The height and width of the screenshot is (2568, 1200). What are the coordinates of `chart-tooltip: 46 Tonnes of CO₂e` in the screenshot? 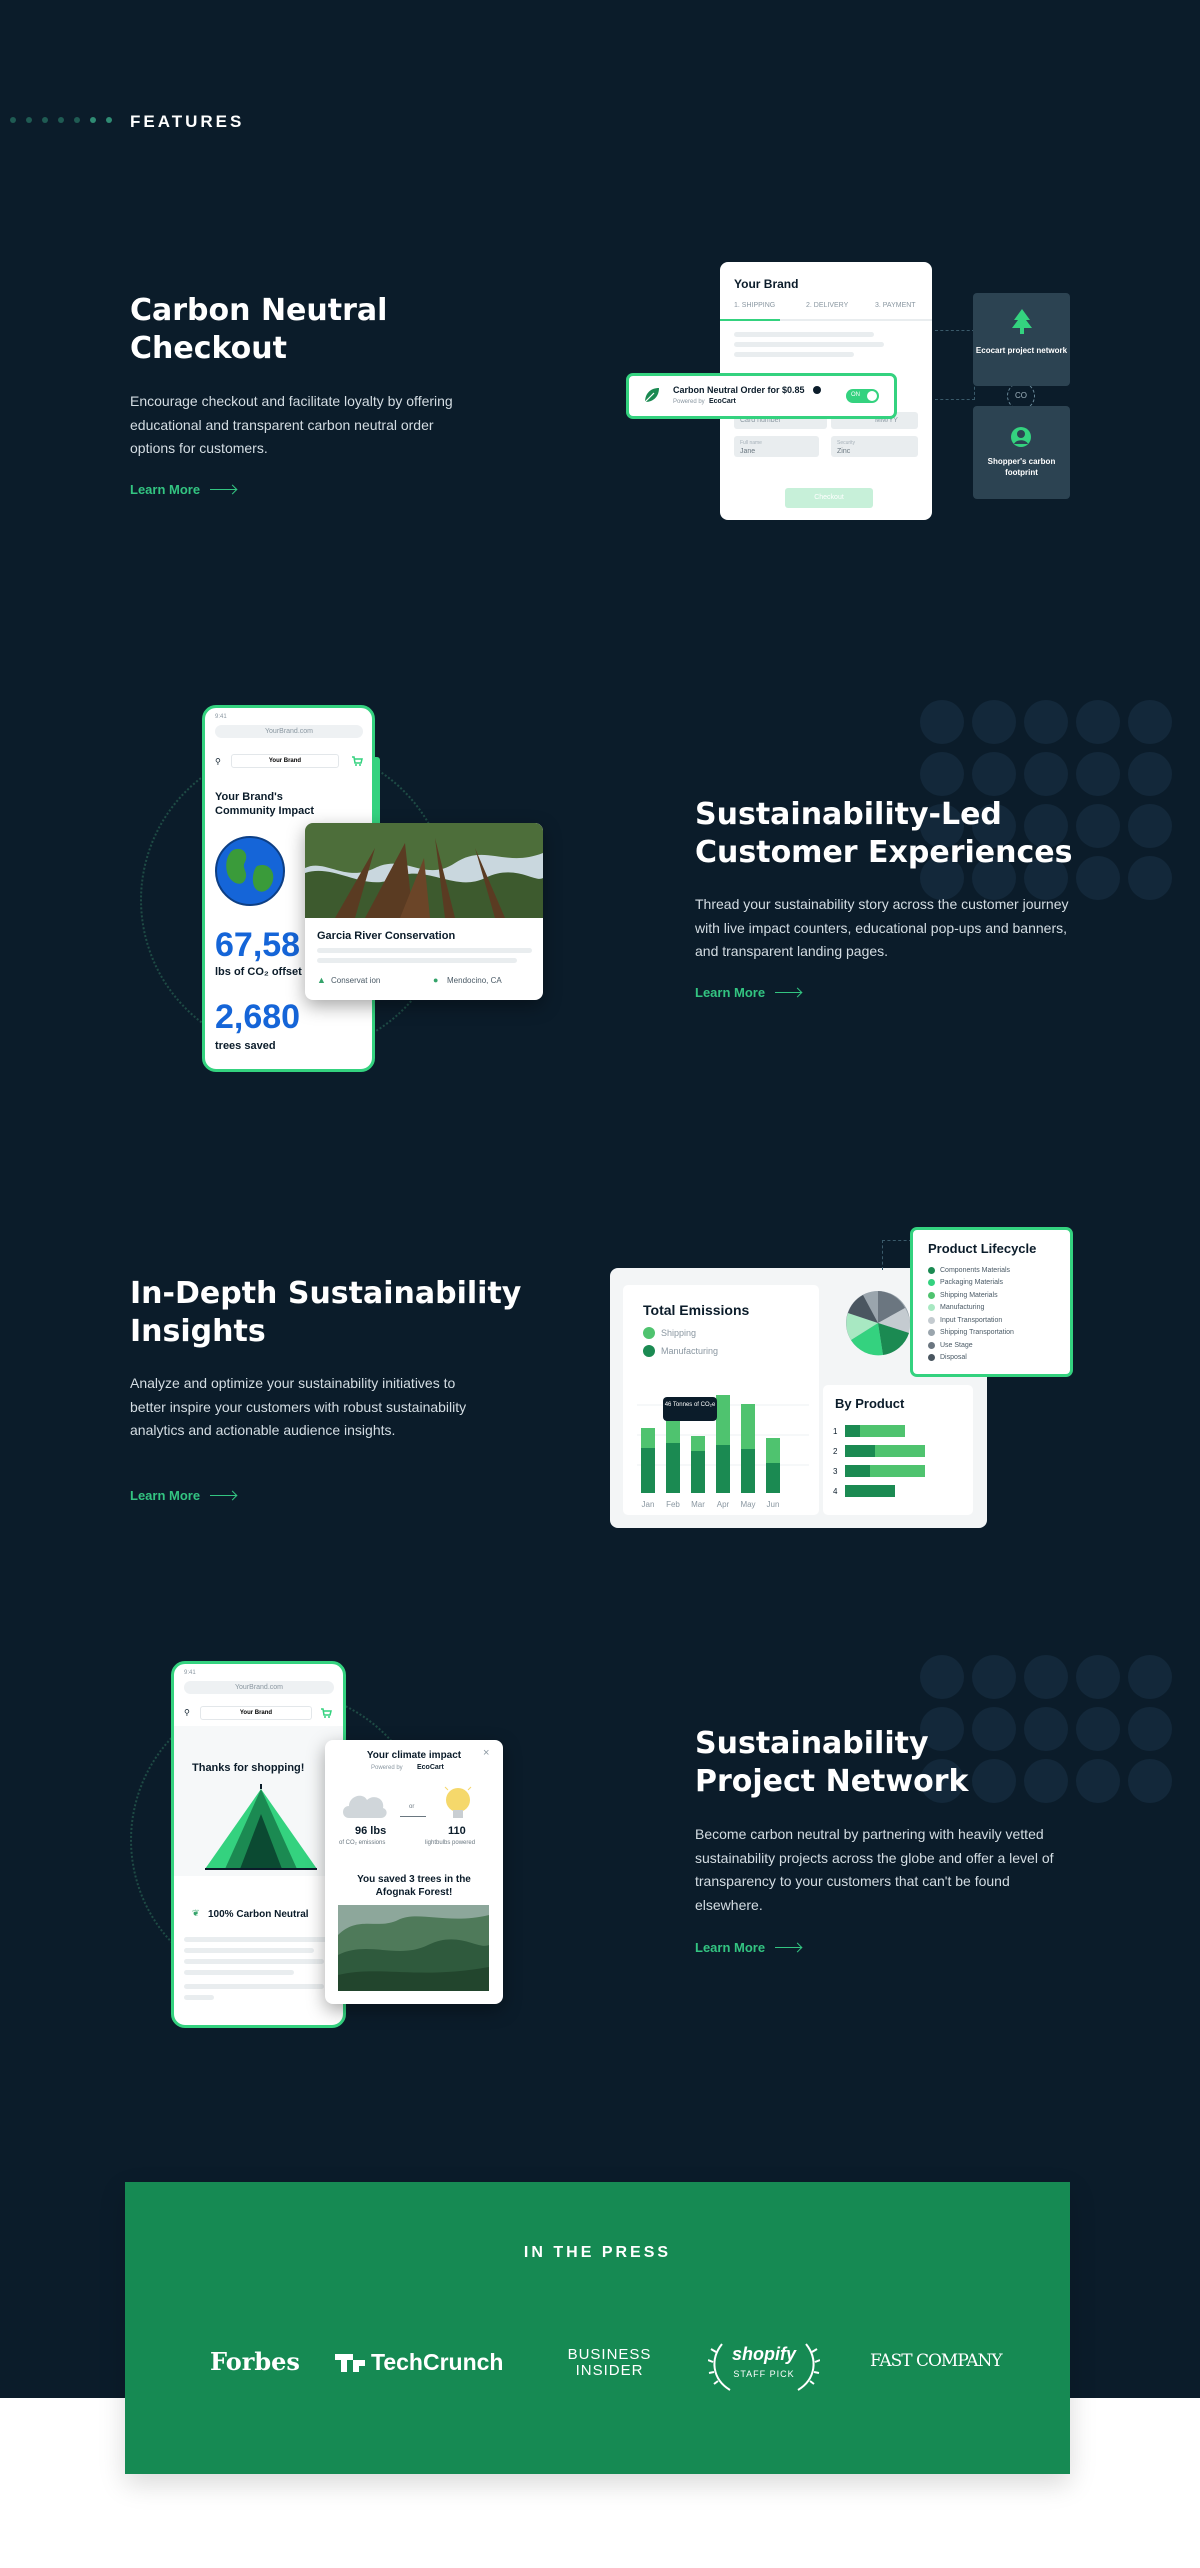 It's located at (690, 1409).